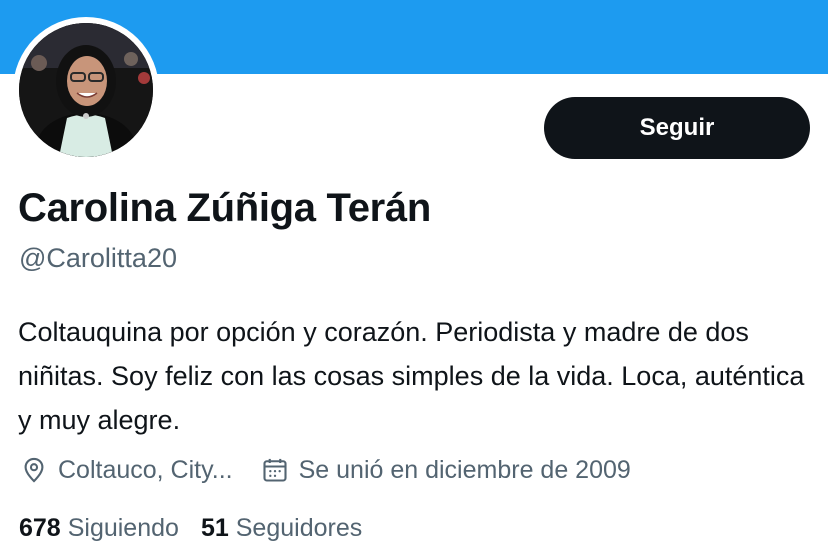 This screenshot has width=828, height=556. Describe the element at coordinates (40, 527) in the screenshot. I see `following-count: 678` at that location.